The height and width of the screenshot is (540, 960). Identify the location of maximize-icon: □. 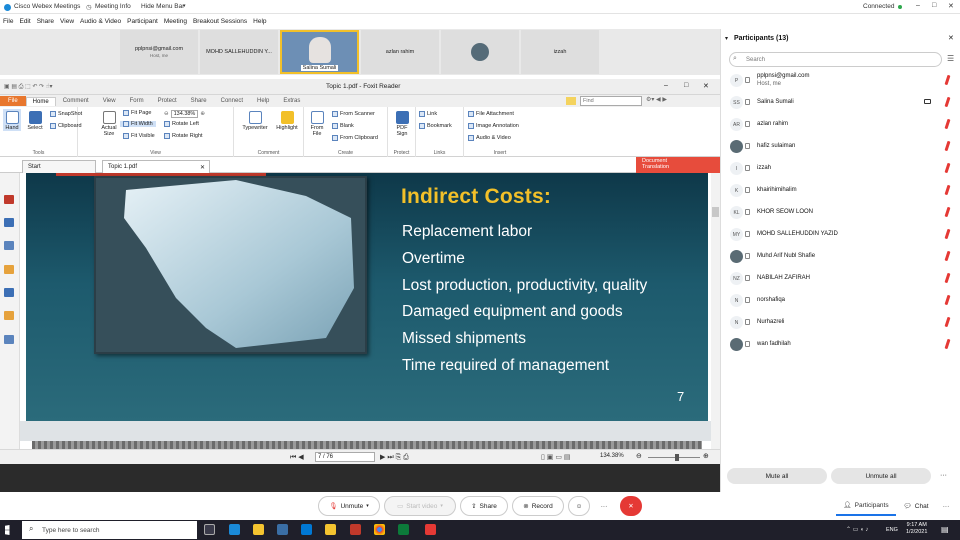
(934, 5).